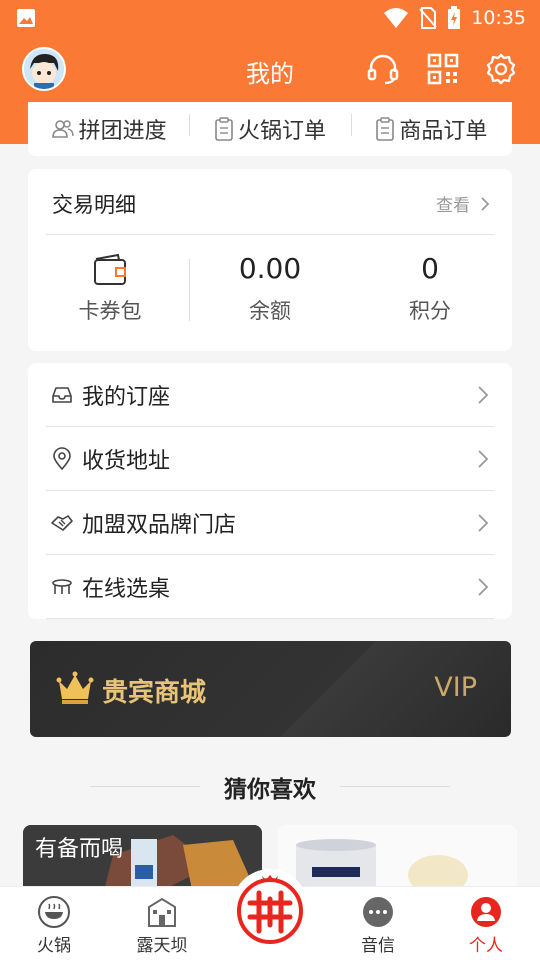 This screenshot has width=540, height=960. I want to click on wallet-entry: 卡券包, so click(110, 287).